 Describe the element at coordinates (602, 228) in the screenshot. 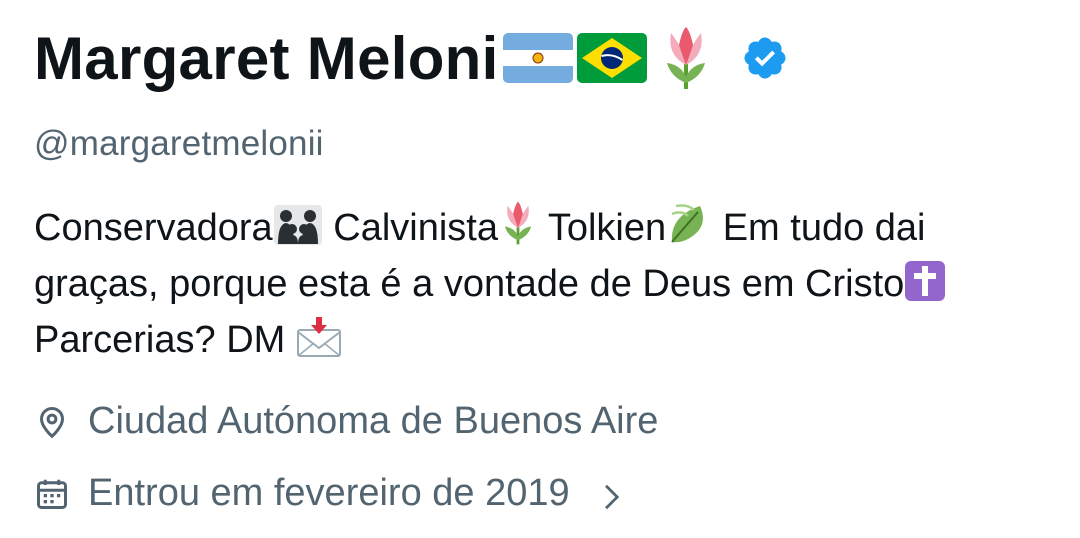

I see `bio-text: Tolkien` at that location.